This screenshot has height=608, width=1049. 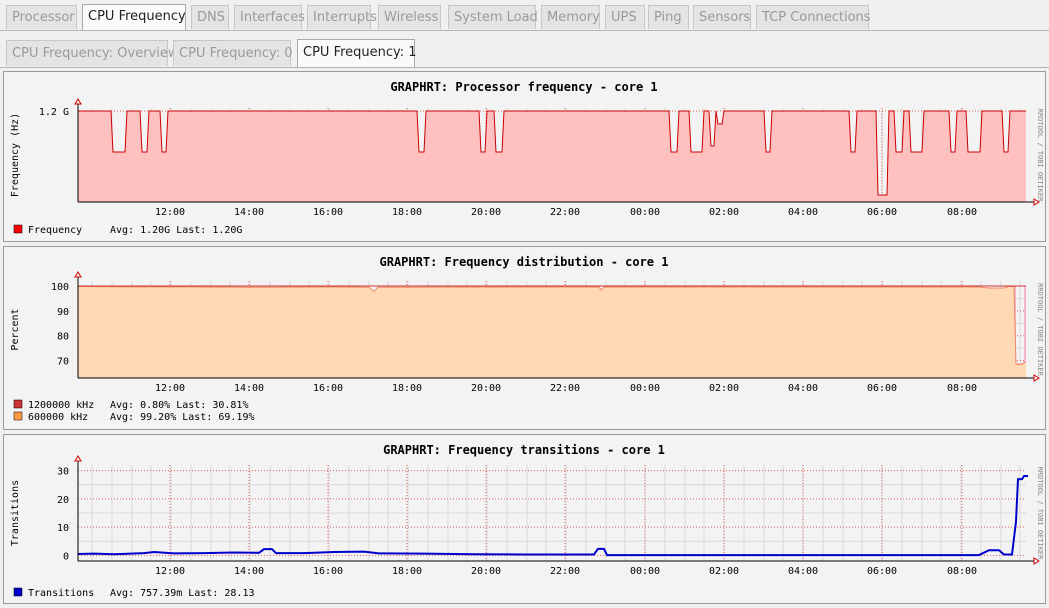 I want to click on y-tick-label: 0, so click(x=66, y=556).